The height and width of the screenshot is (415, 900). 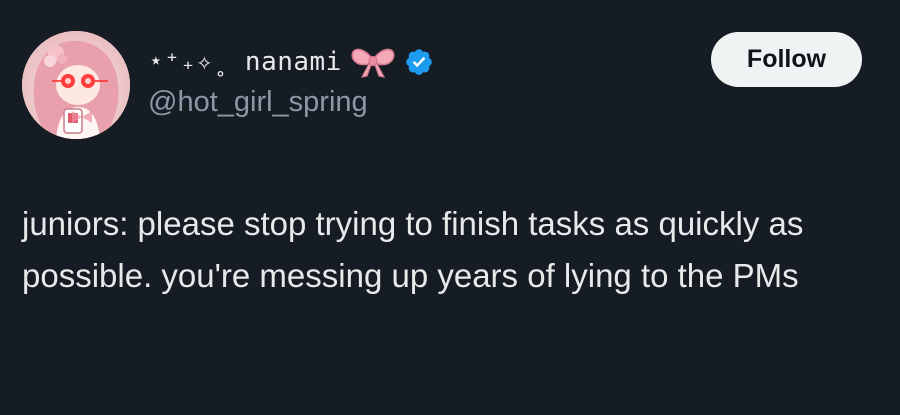 I want to click on author-name-row: ⋆⁺₊✧˳ nanami, so click(x=291, y=62).